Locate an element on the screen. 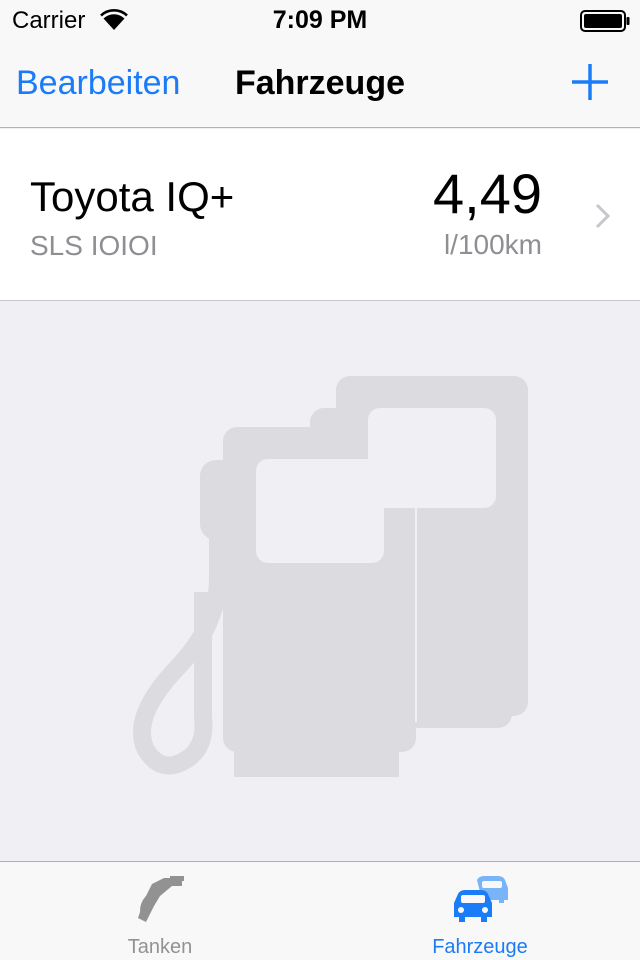  tab-label: Tanken is located at coordinates (160, 947).